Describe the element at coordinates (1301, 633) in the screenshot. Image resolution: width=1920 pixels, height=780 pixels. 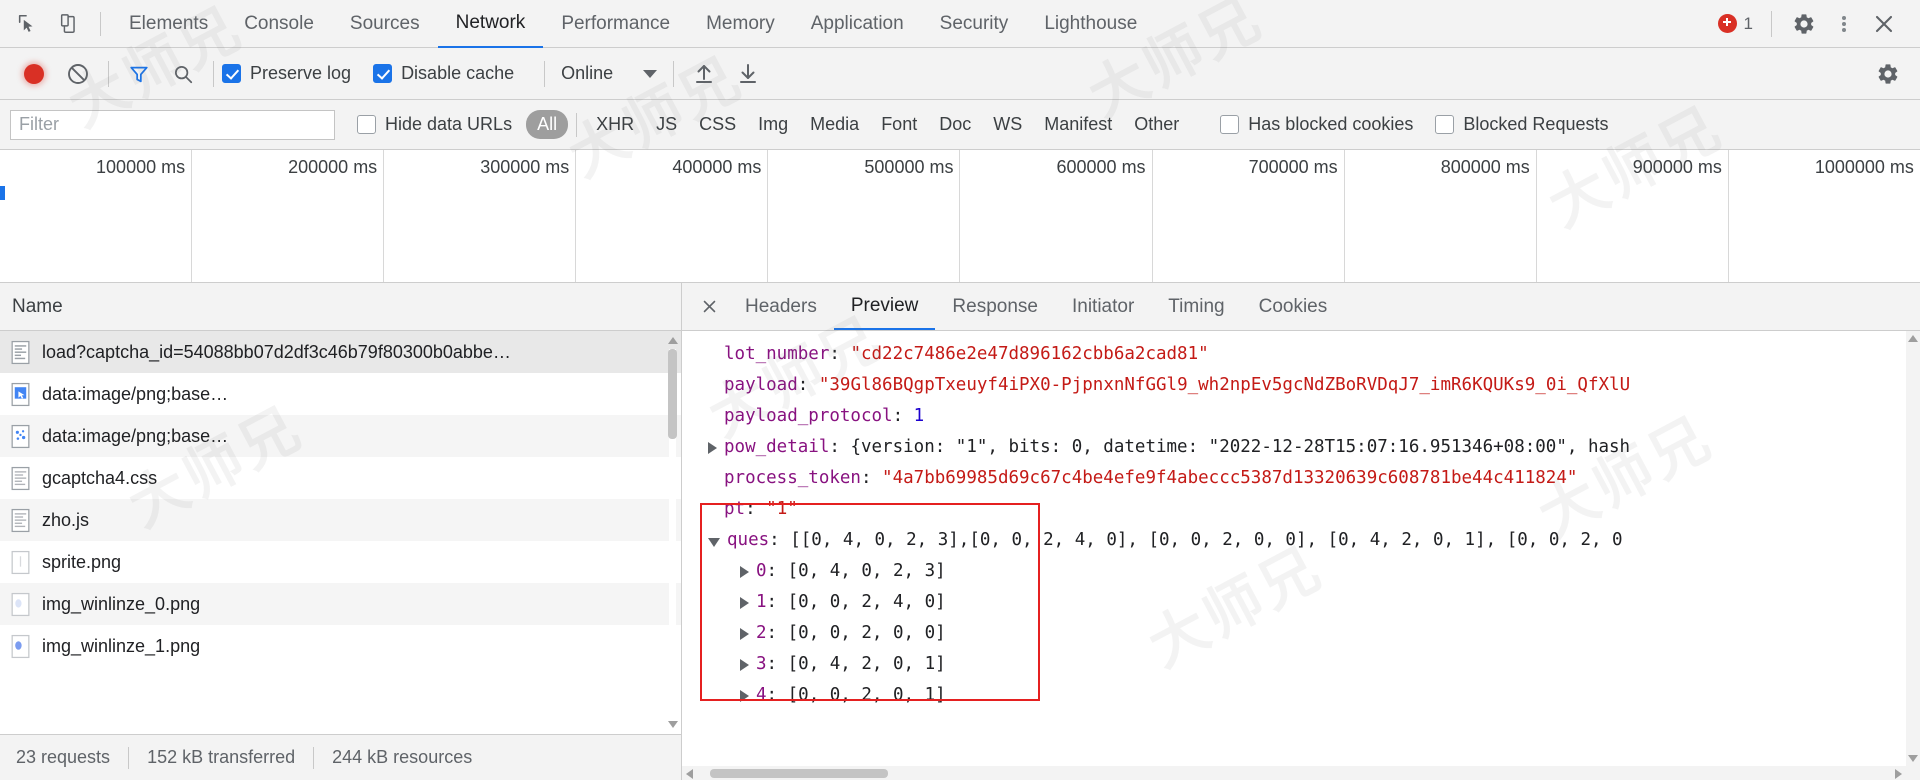
I see `json-row-ques-child: 2: [0, 0, 2, 0, 0]` at that location.